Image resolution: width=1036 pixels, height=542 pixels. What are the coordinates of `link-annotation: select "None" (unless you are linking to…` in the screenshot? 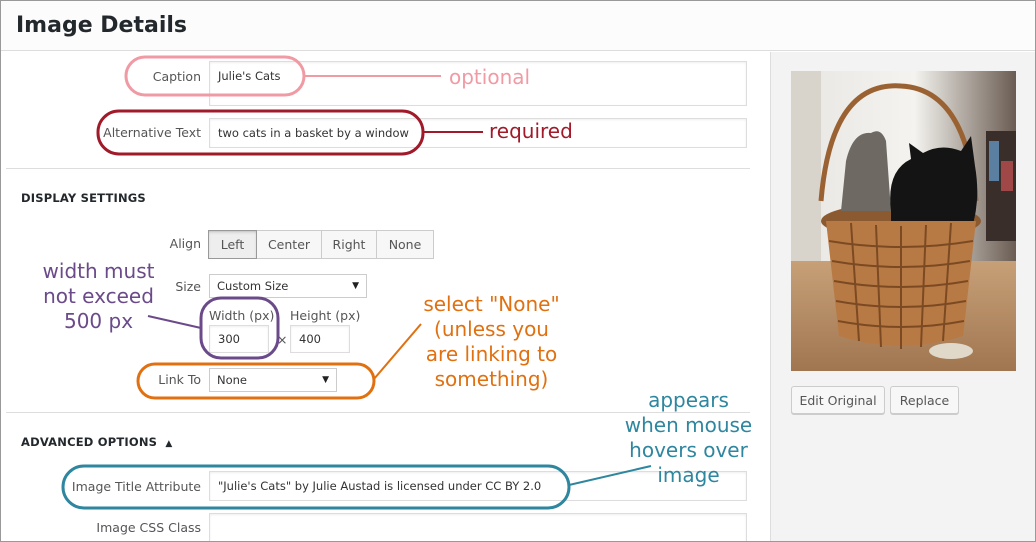 It's located at (491, 342).